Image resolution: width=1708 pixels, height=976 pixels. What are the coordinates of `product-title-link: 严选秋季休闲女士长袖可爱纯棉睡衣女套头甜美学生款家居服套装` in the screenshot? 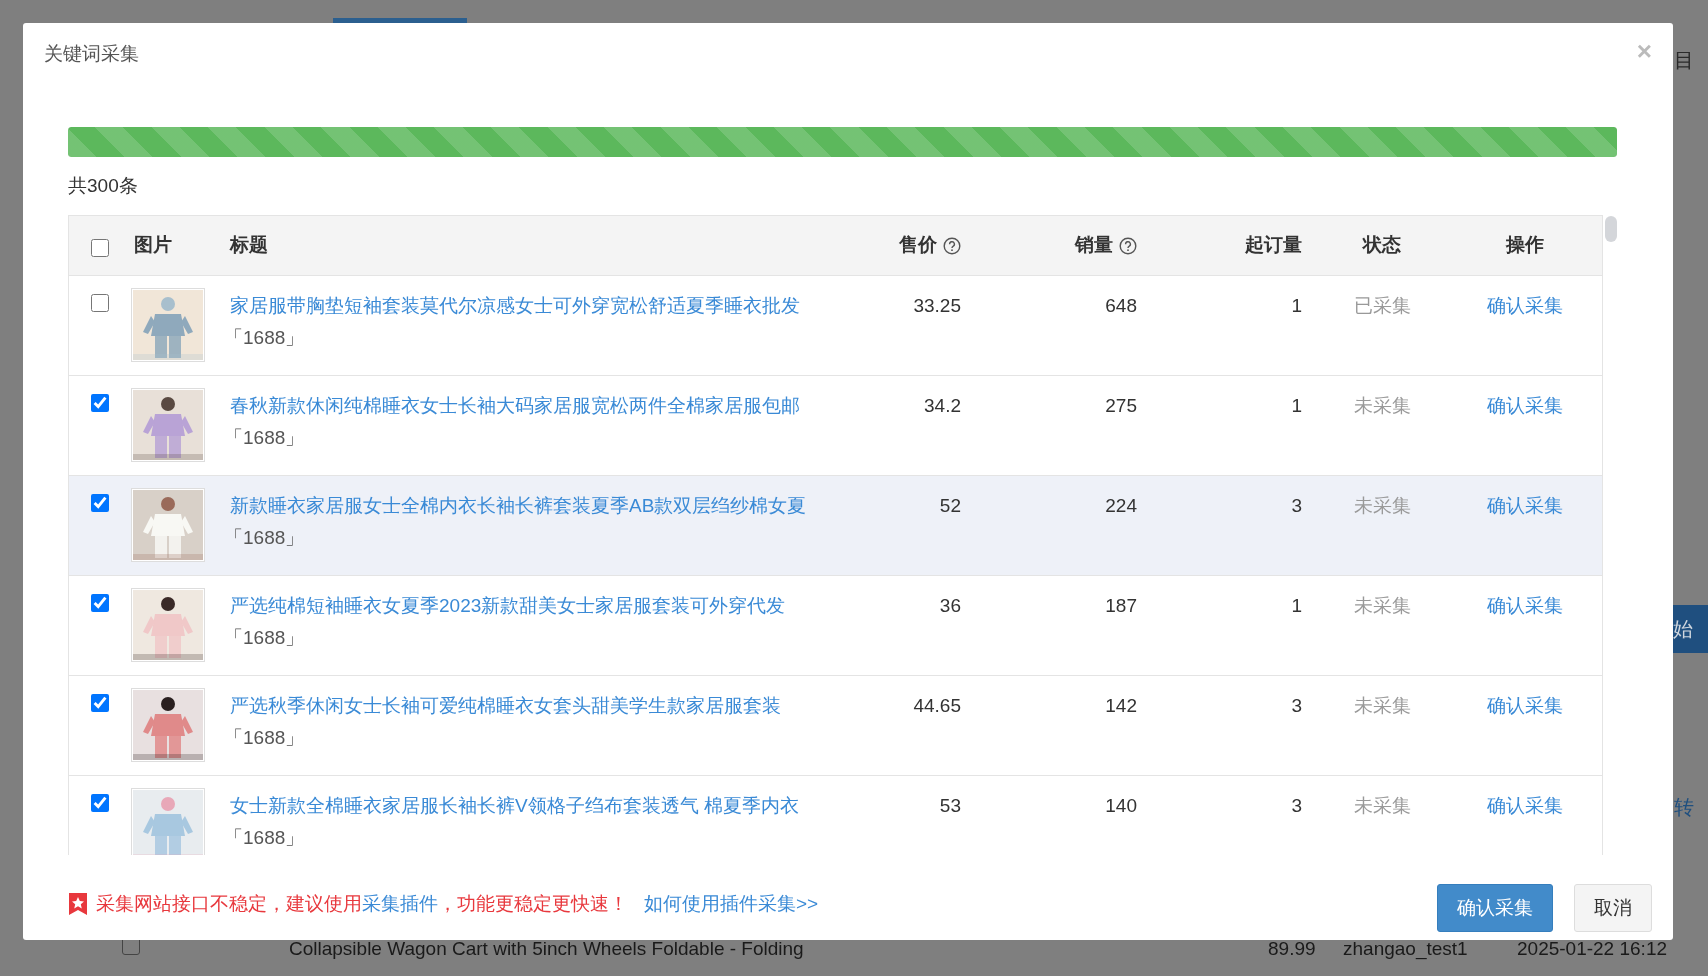 It's located at (537, 706).